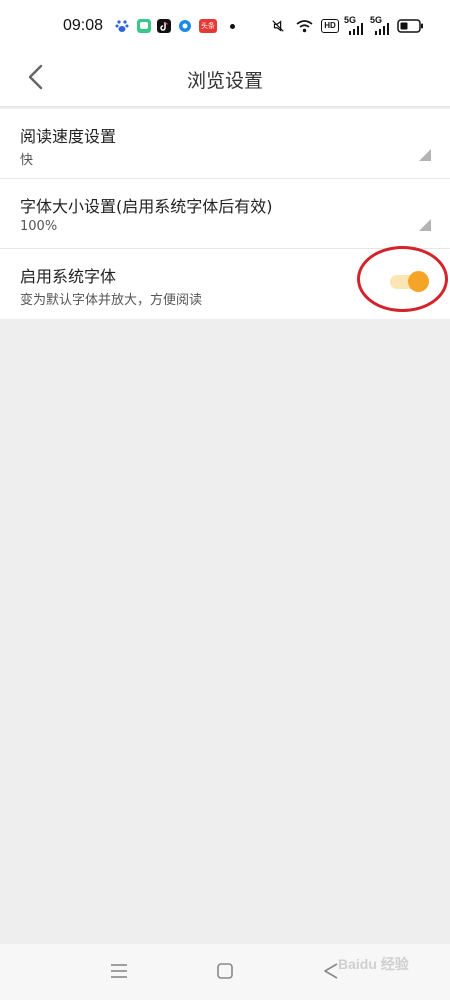 The image size is (450, 1000). I want to click on status-time: 09:08, so click(83, 25).